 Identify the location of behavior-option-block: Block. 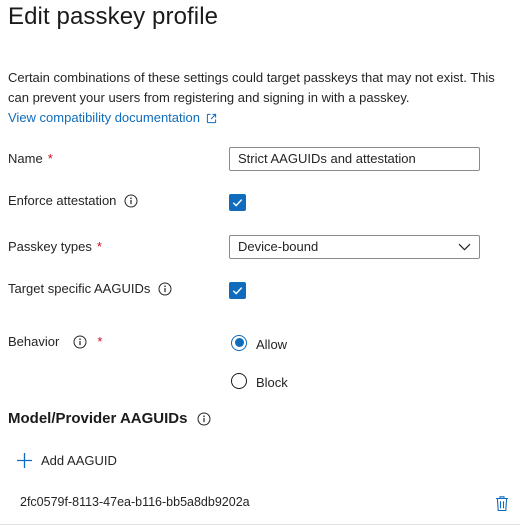
(259, 380).